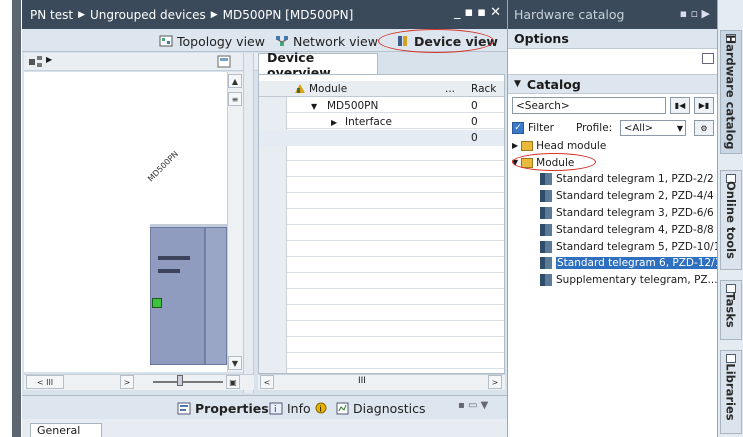  Describe the element at coordinates (233, 382) in the screenshot. I see `zoom-fit-icon: ▣` at that location.